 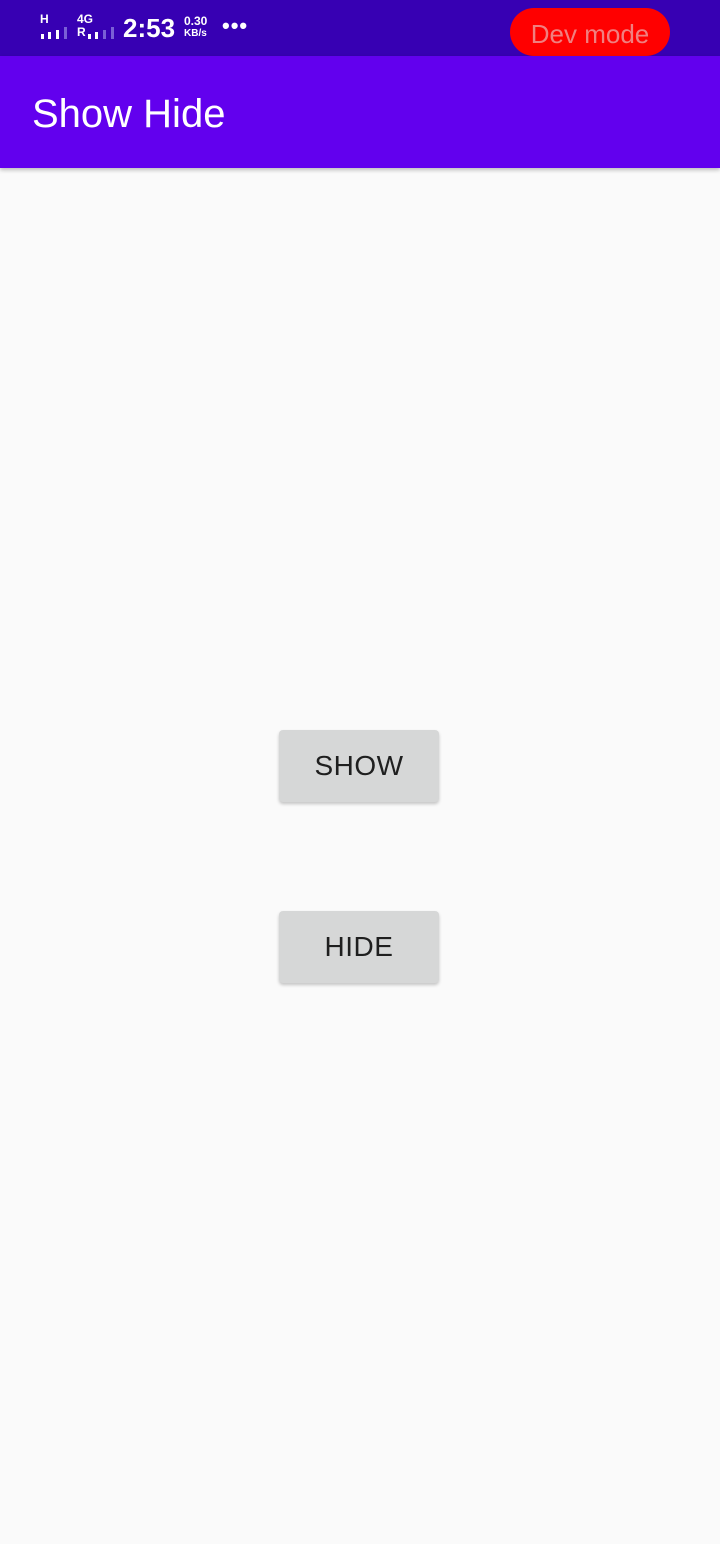 What do you see at coordinates (85, 19) in the screenshot?
I see `network-type-label-4g: 4G` at bounding box center [85, 19].